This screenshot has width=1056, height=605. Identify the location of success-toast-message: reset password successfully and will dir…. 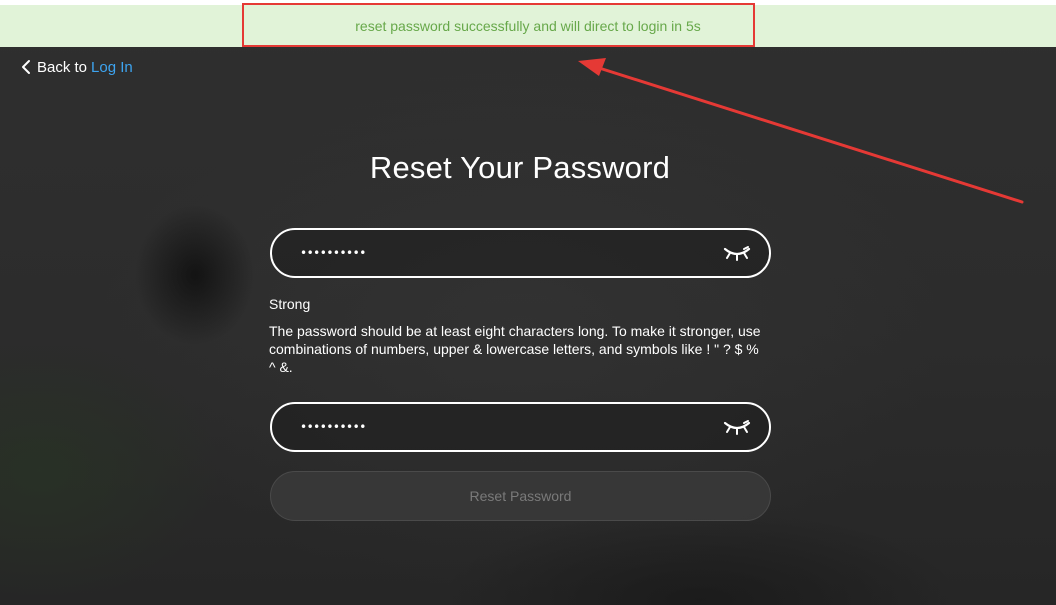
(528, 26).